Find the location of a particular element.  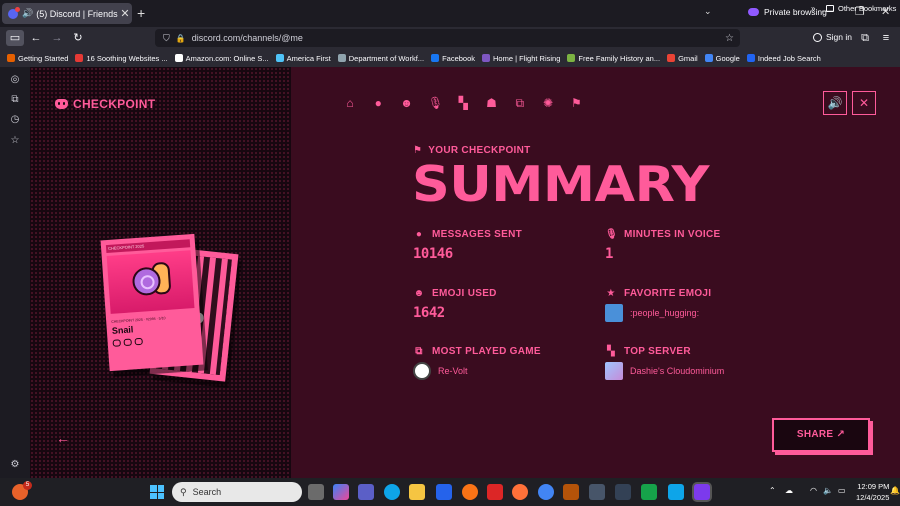

file-explorer-icon is located at coordinates (417, 492).